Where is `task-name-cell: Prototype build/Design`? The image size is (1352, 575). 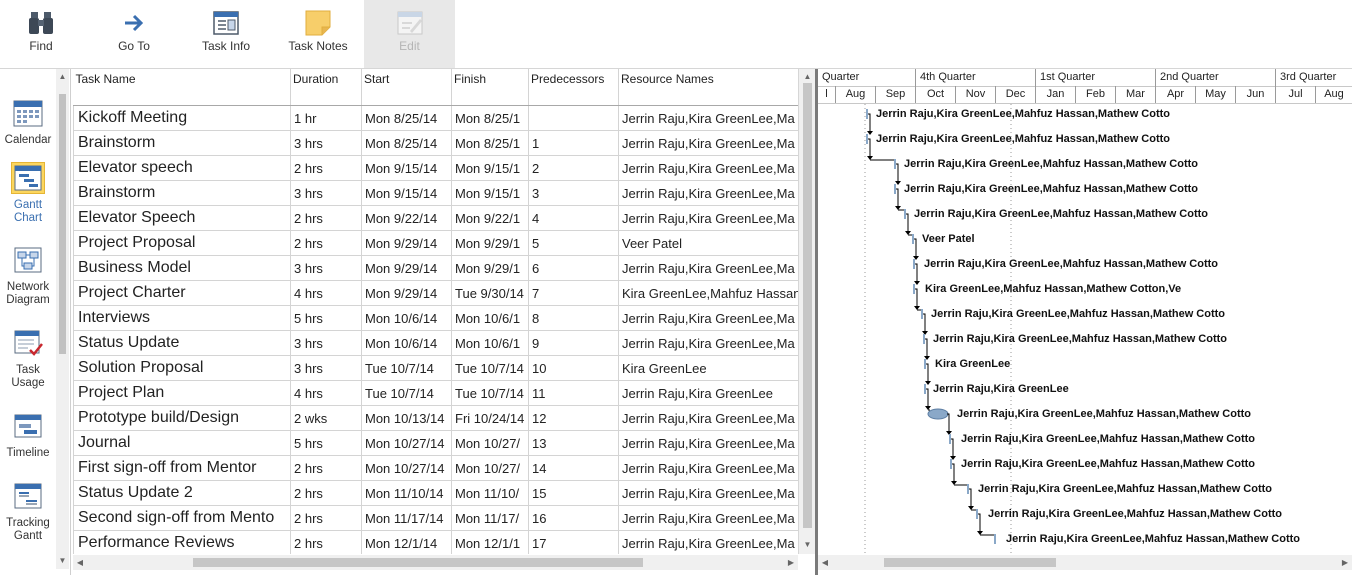 task-name-cell: Prototype build/Design is located at coordinates (182, 418).